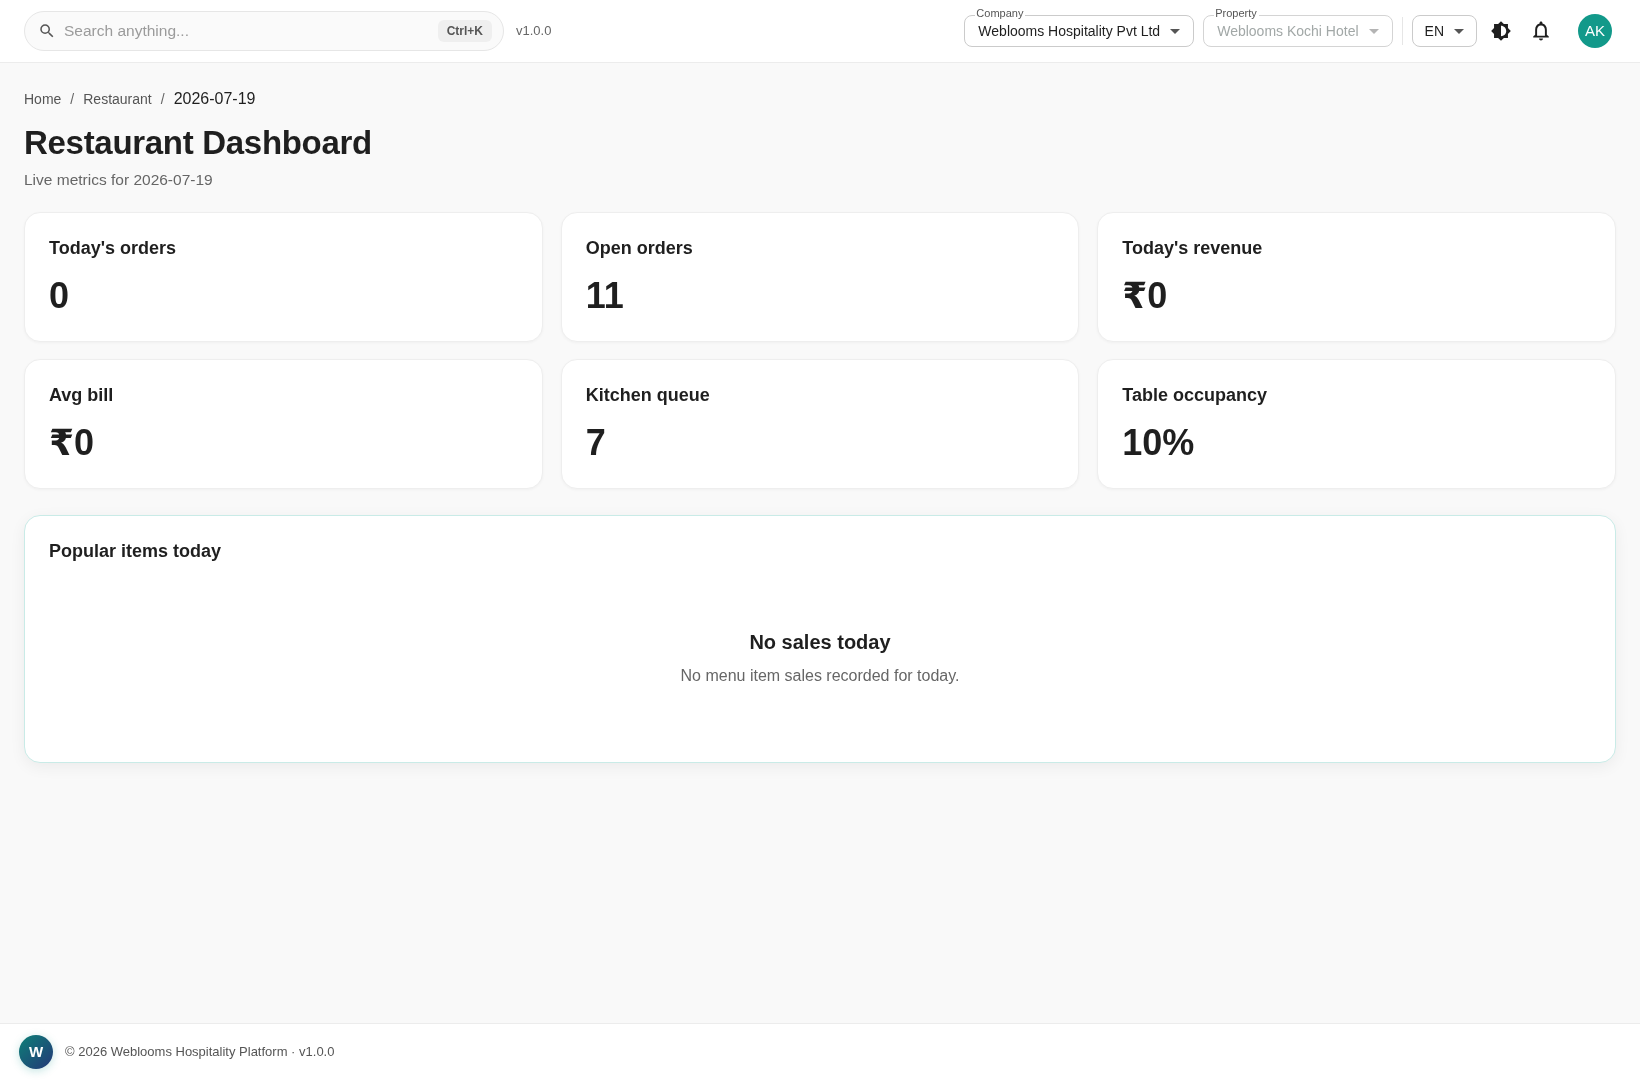 This screenshot has width=1640, height=1080. What do you see at coordinates (639, 248) in the screenshot?
I see `metric-label: Open orders` at bounding box center [639, 248].